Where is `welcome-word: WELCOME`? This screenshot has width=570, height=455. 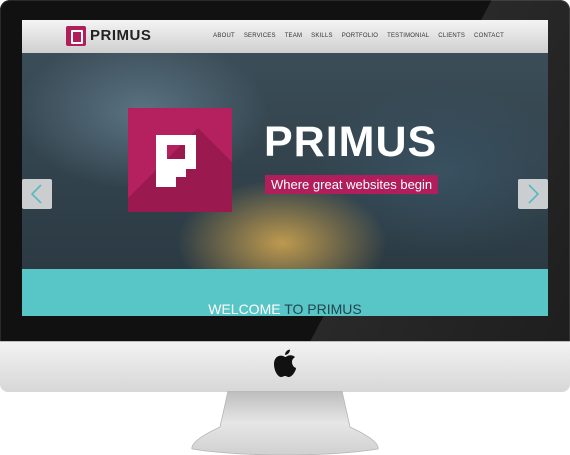 welcome-word: WELCOME is located at coordinates (244, 308).